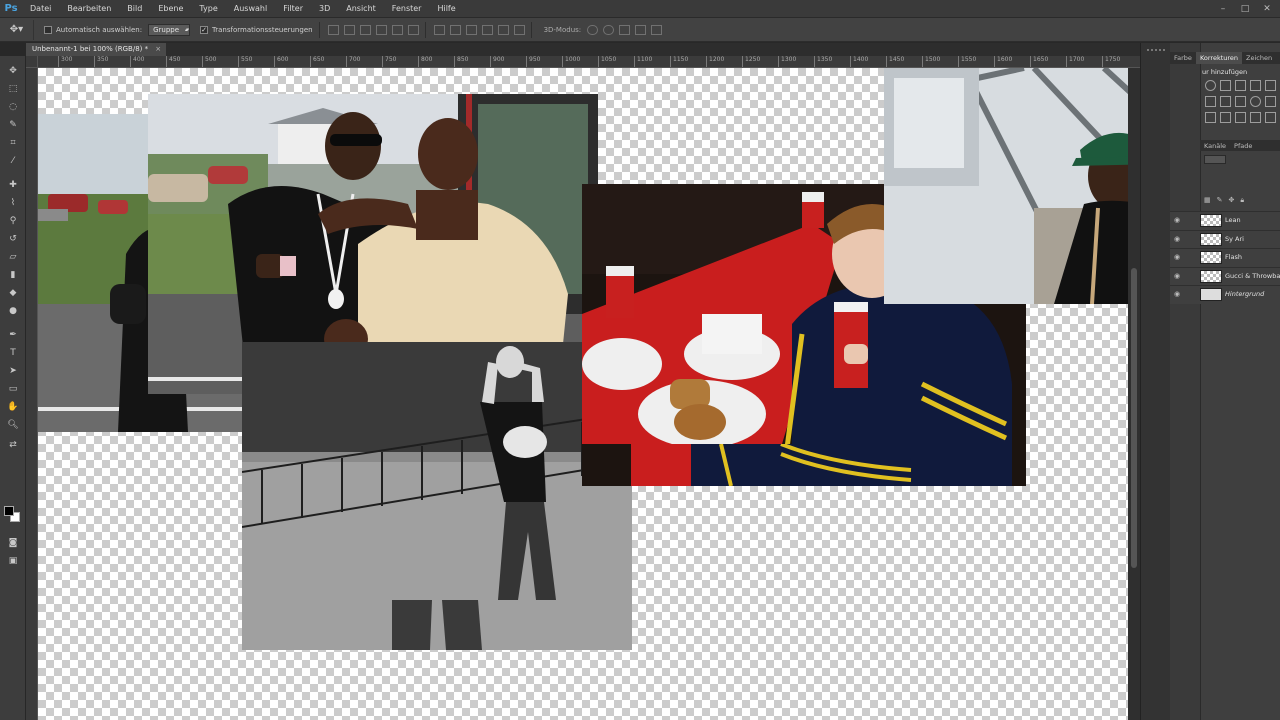 The width and height of the screenshot is (1280, 720). What do you see at coordinates (13, 143) in the screenshot?
I see `crop-tool-icon: ⌗` at bounding box center [13, 143].